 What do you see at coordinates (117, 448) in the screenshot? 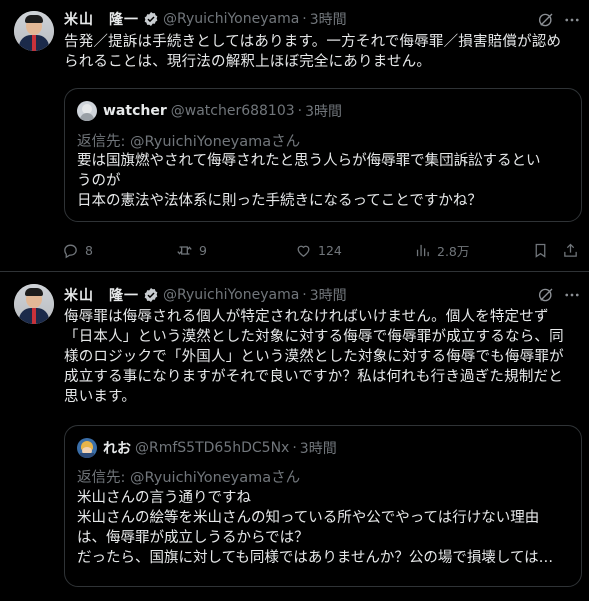
I see `quoted-author-name: れお` at bounding box center [117, 448].